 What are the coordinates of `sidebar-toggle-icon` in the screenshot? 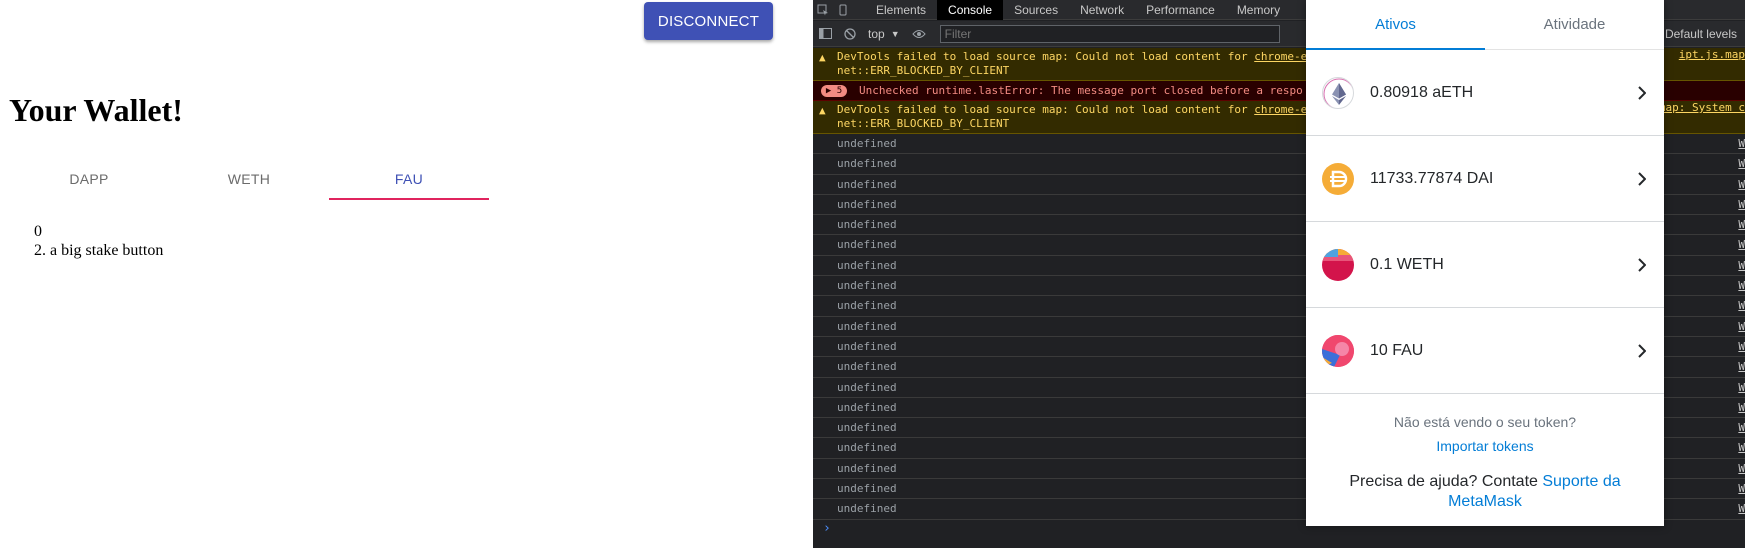 It's located at (825, 34).